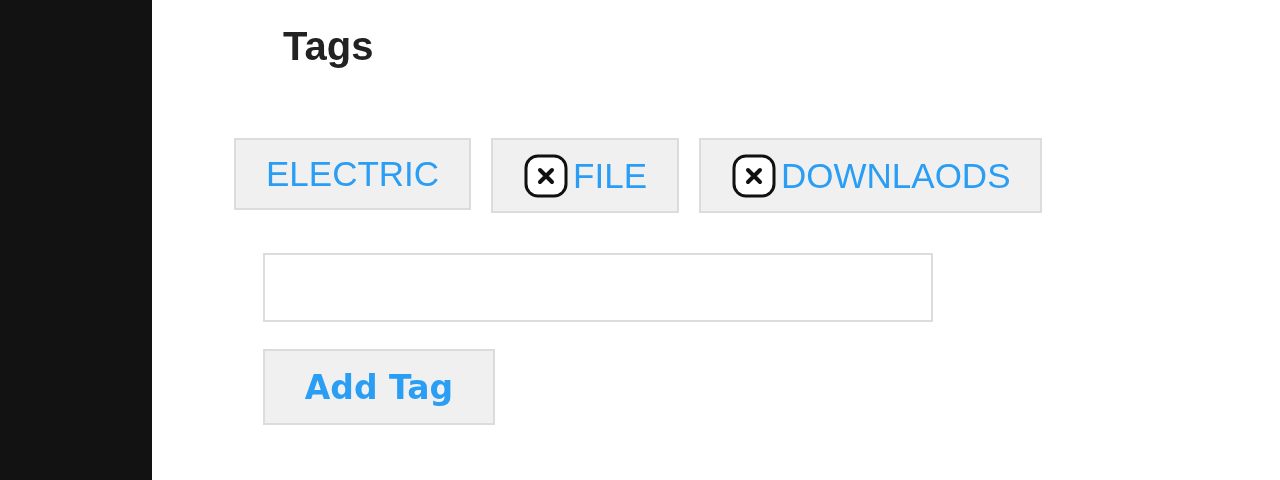 The image size is (1280, 480). I want to click on add-tag-button: Add Tag, so click(379, 387).